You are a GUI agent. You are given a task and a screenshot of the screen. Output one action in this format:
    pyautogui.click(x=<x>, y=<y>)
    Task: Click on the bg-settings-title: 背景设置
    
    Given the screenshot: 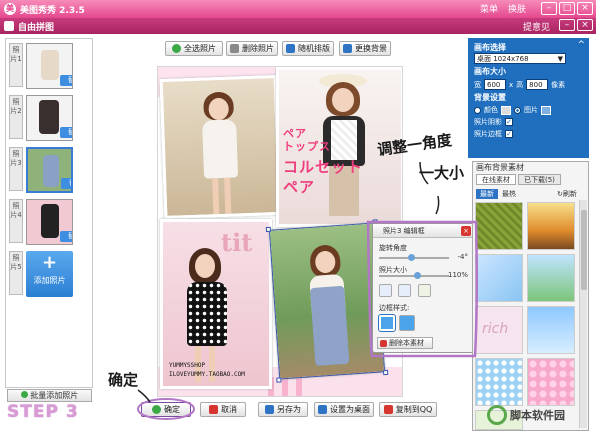 What is the action you would take?
    pyautogui.click(x=490, y=97)
    